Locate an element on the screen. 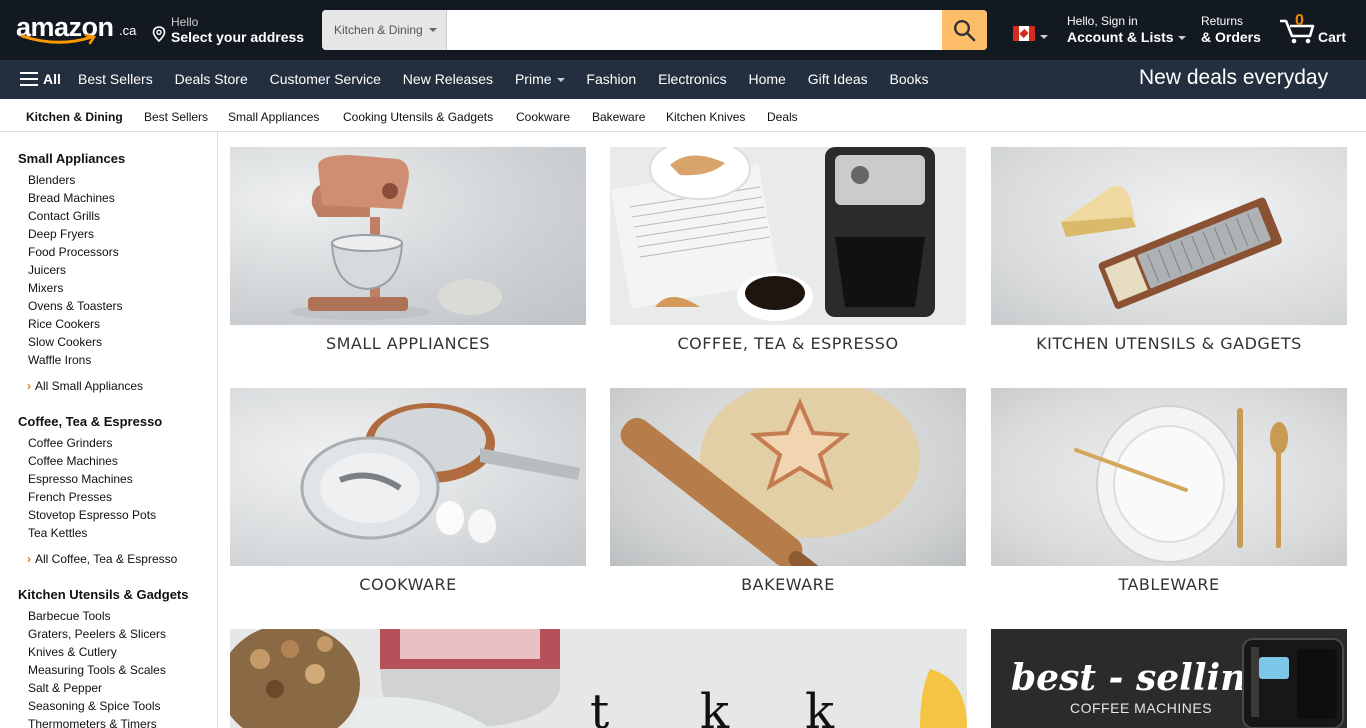 This screenshot has width=1366, height=728. sidebar-all-small-appliances: › All Small Appliances is located at coordinates (85, 386).